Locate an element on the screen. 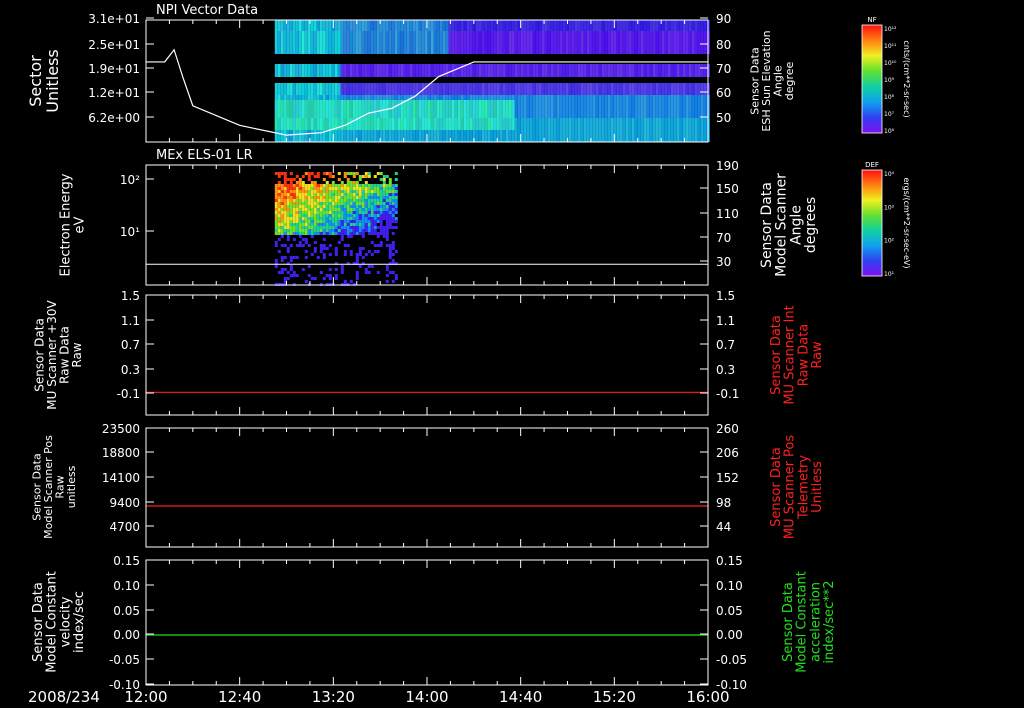 The height and width of the screenshot is (708, 1024). colorbar-tick-label: 10² is located at coordinates (889, 241).